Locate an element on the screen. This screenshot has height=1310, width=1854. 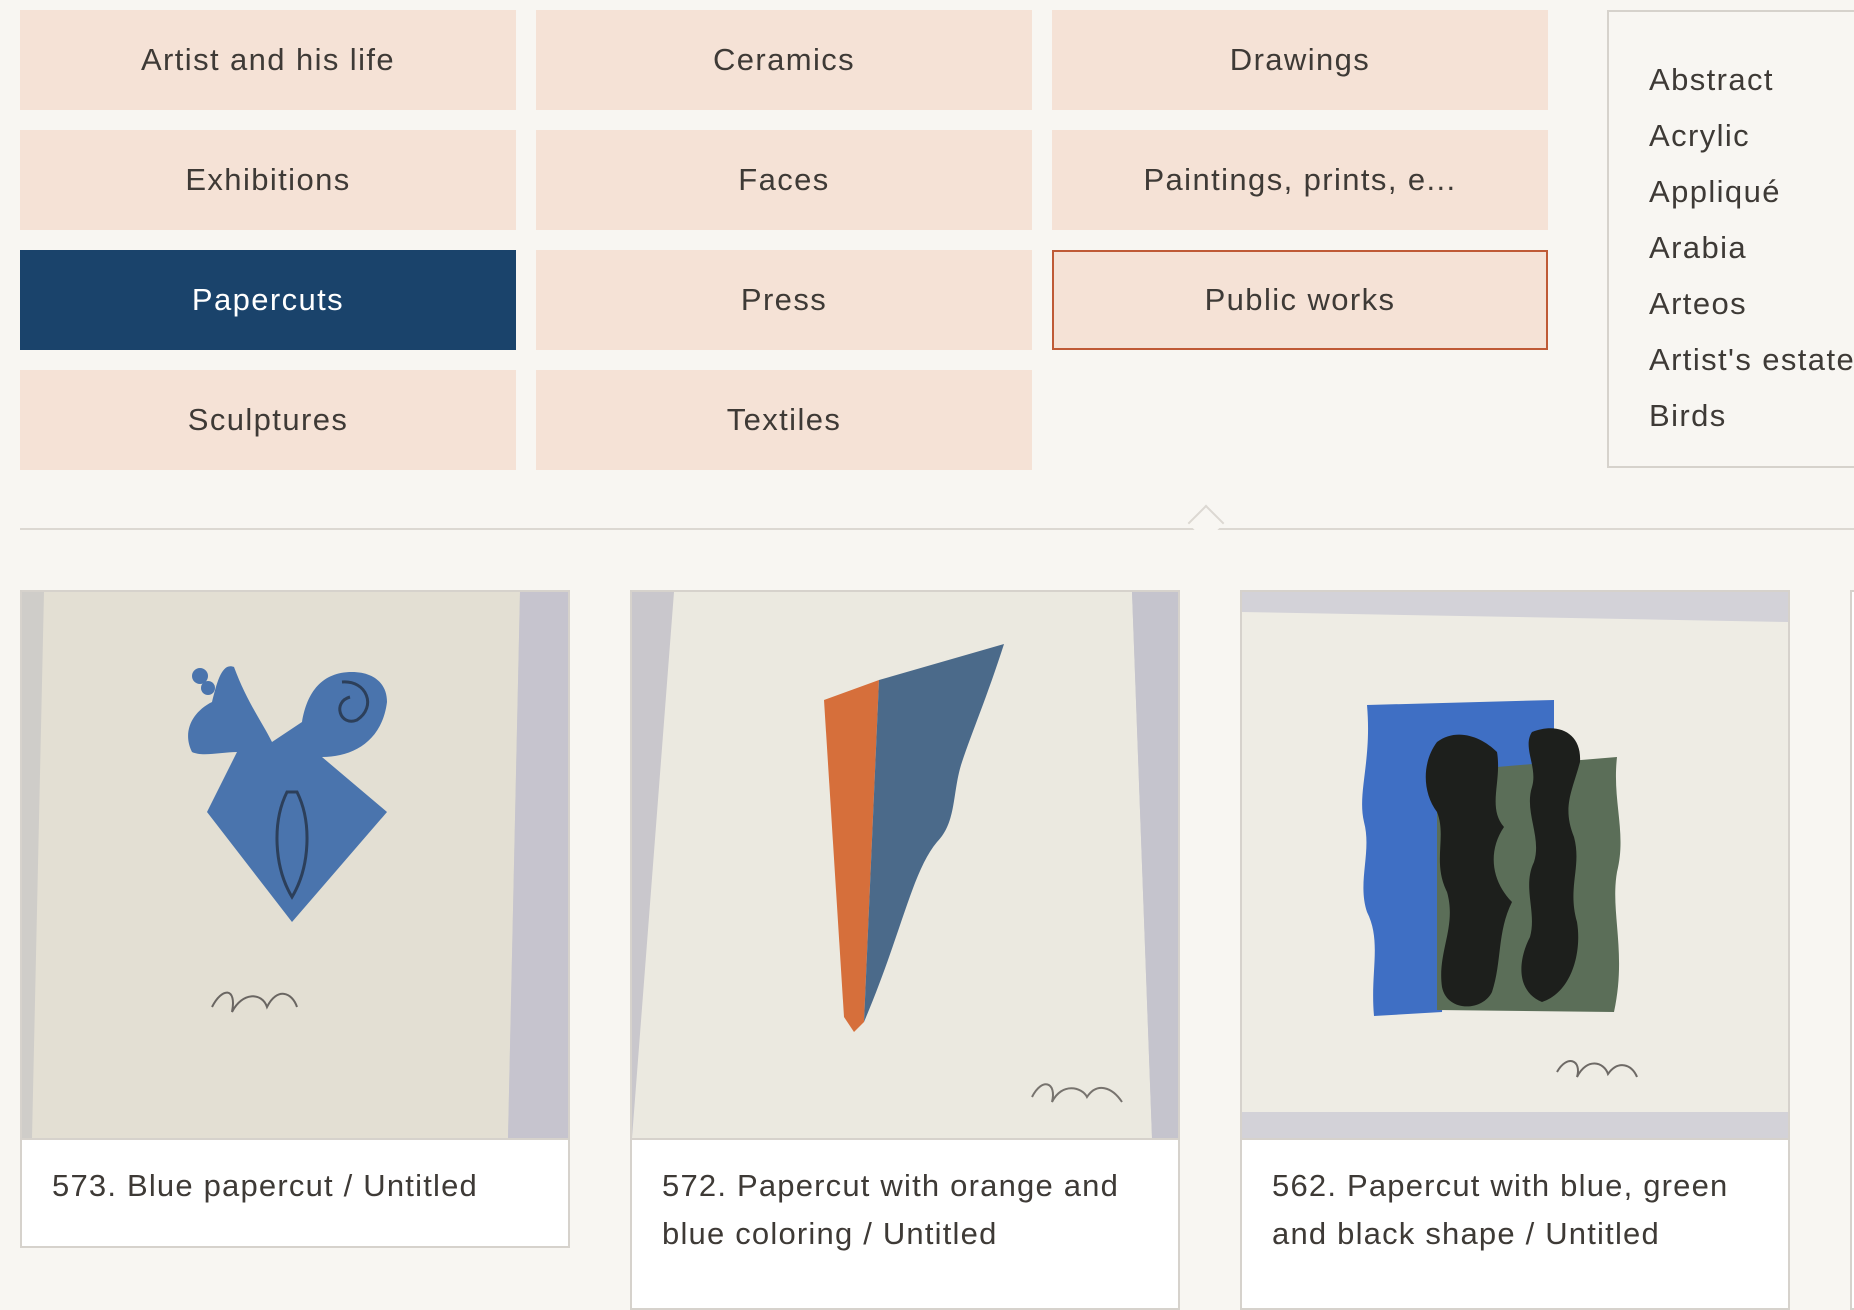
tag-item-birds: Birds is located at coordinates (1751, 416).